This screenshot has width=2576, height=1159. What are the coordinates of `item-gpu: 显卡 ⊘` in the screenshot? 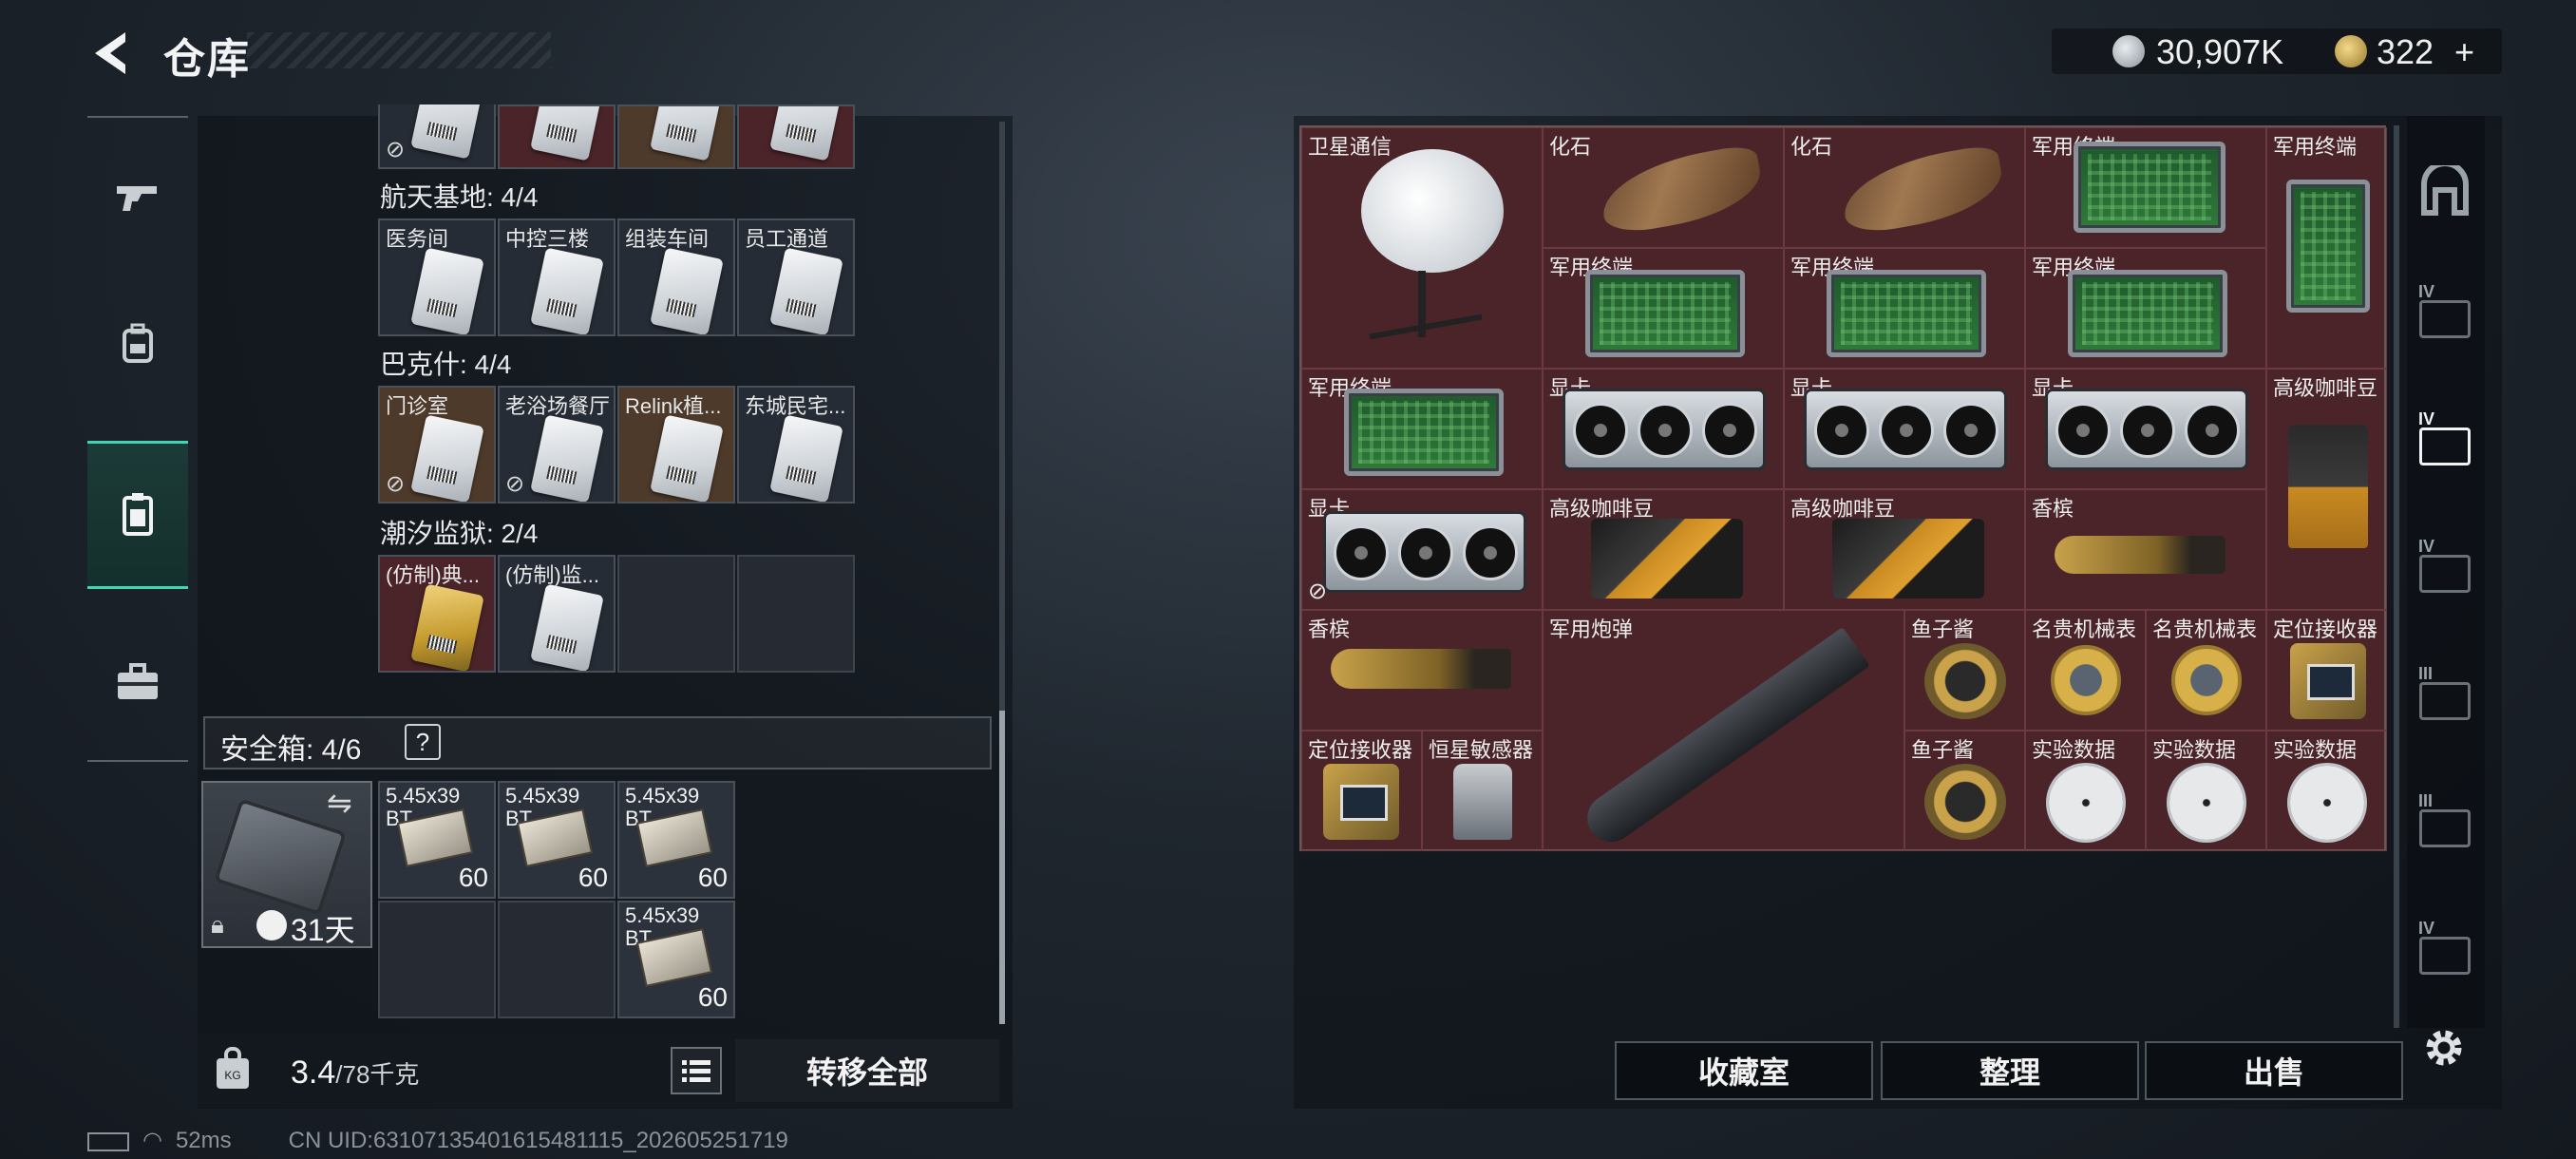 It's located at (1422, 549).